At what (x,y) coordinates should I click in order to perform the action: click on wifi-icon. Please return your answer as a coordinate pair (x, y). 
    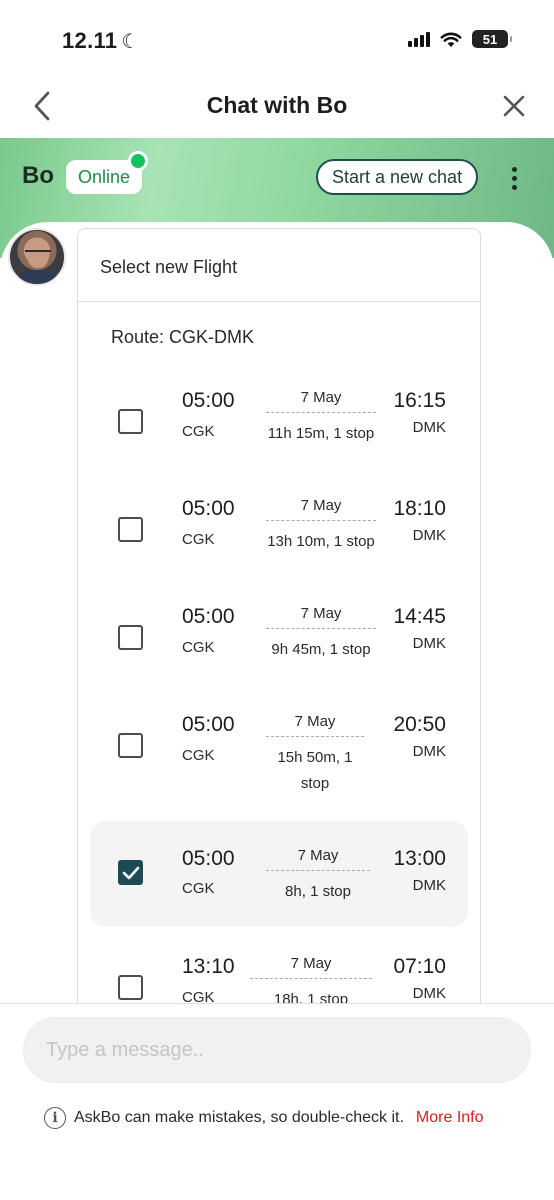
    Looking at the image, I should click on (451, 39).